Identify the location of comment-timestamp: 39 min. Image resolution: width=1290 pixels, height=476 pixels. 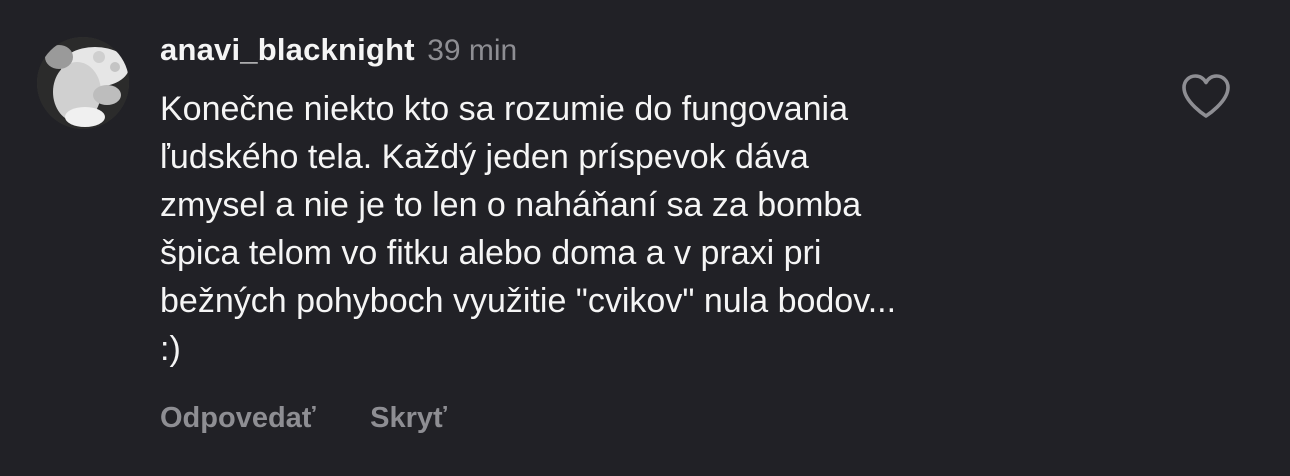
(472, 50).